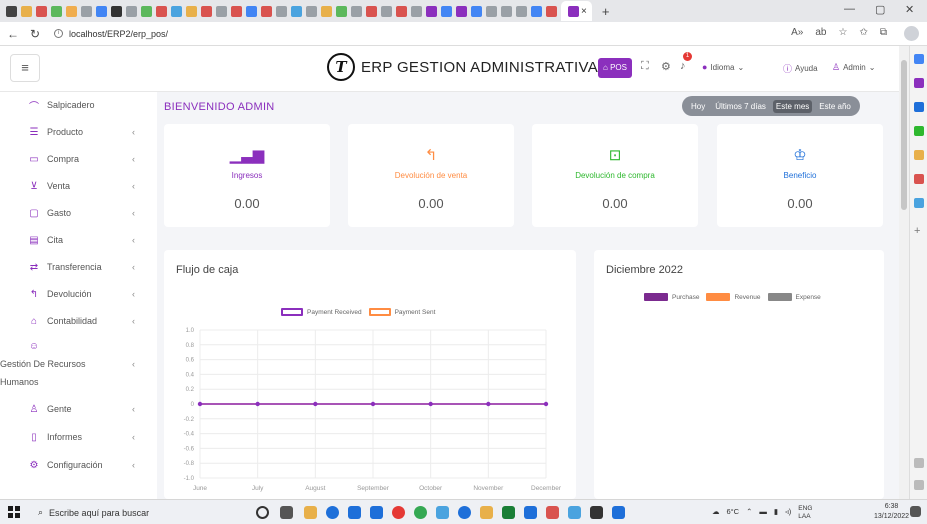 This screenshot has height=524, width=927. I want to click on range-this-year-button: Este año, so click(835, 106).